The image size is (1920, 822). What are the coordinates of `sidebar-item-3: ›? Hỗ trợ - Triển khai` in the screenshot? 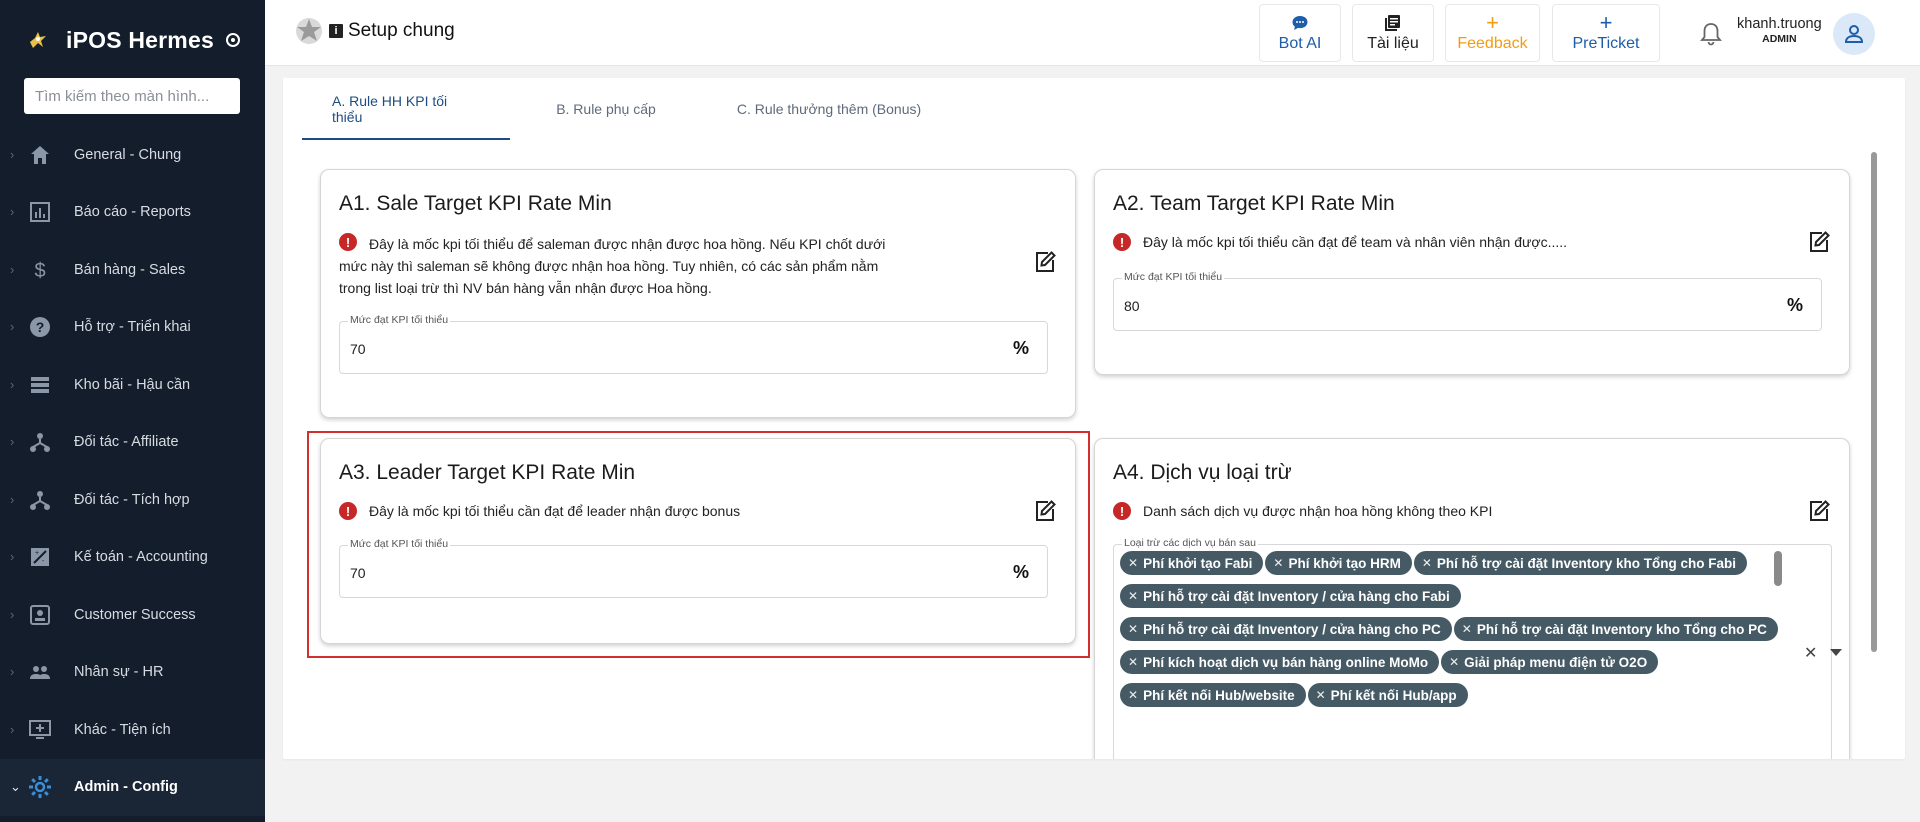 It's located at (132, 328).